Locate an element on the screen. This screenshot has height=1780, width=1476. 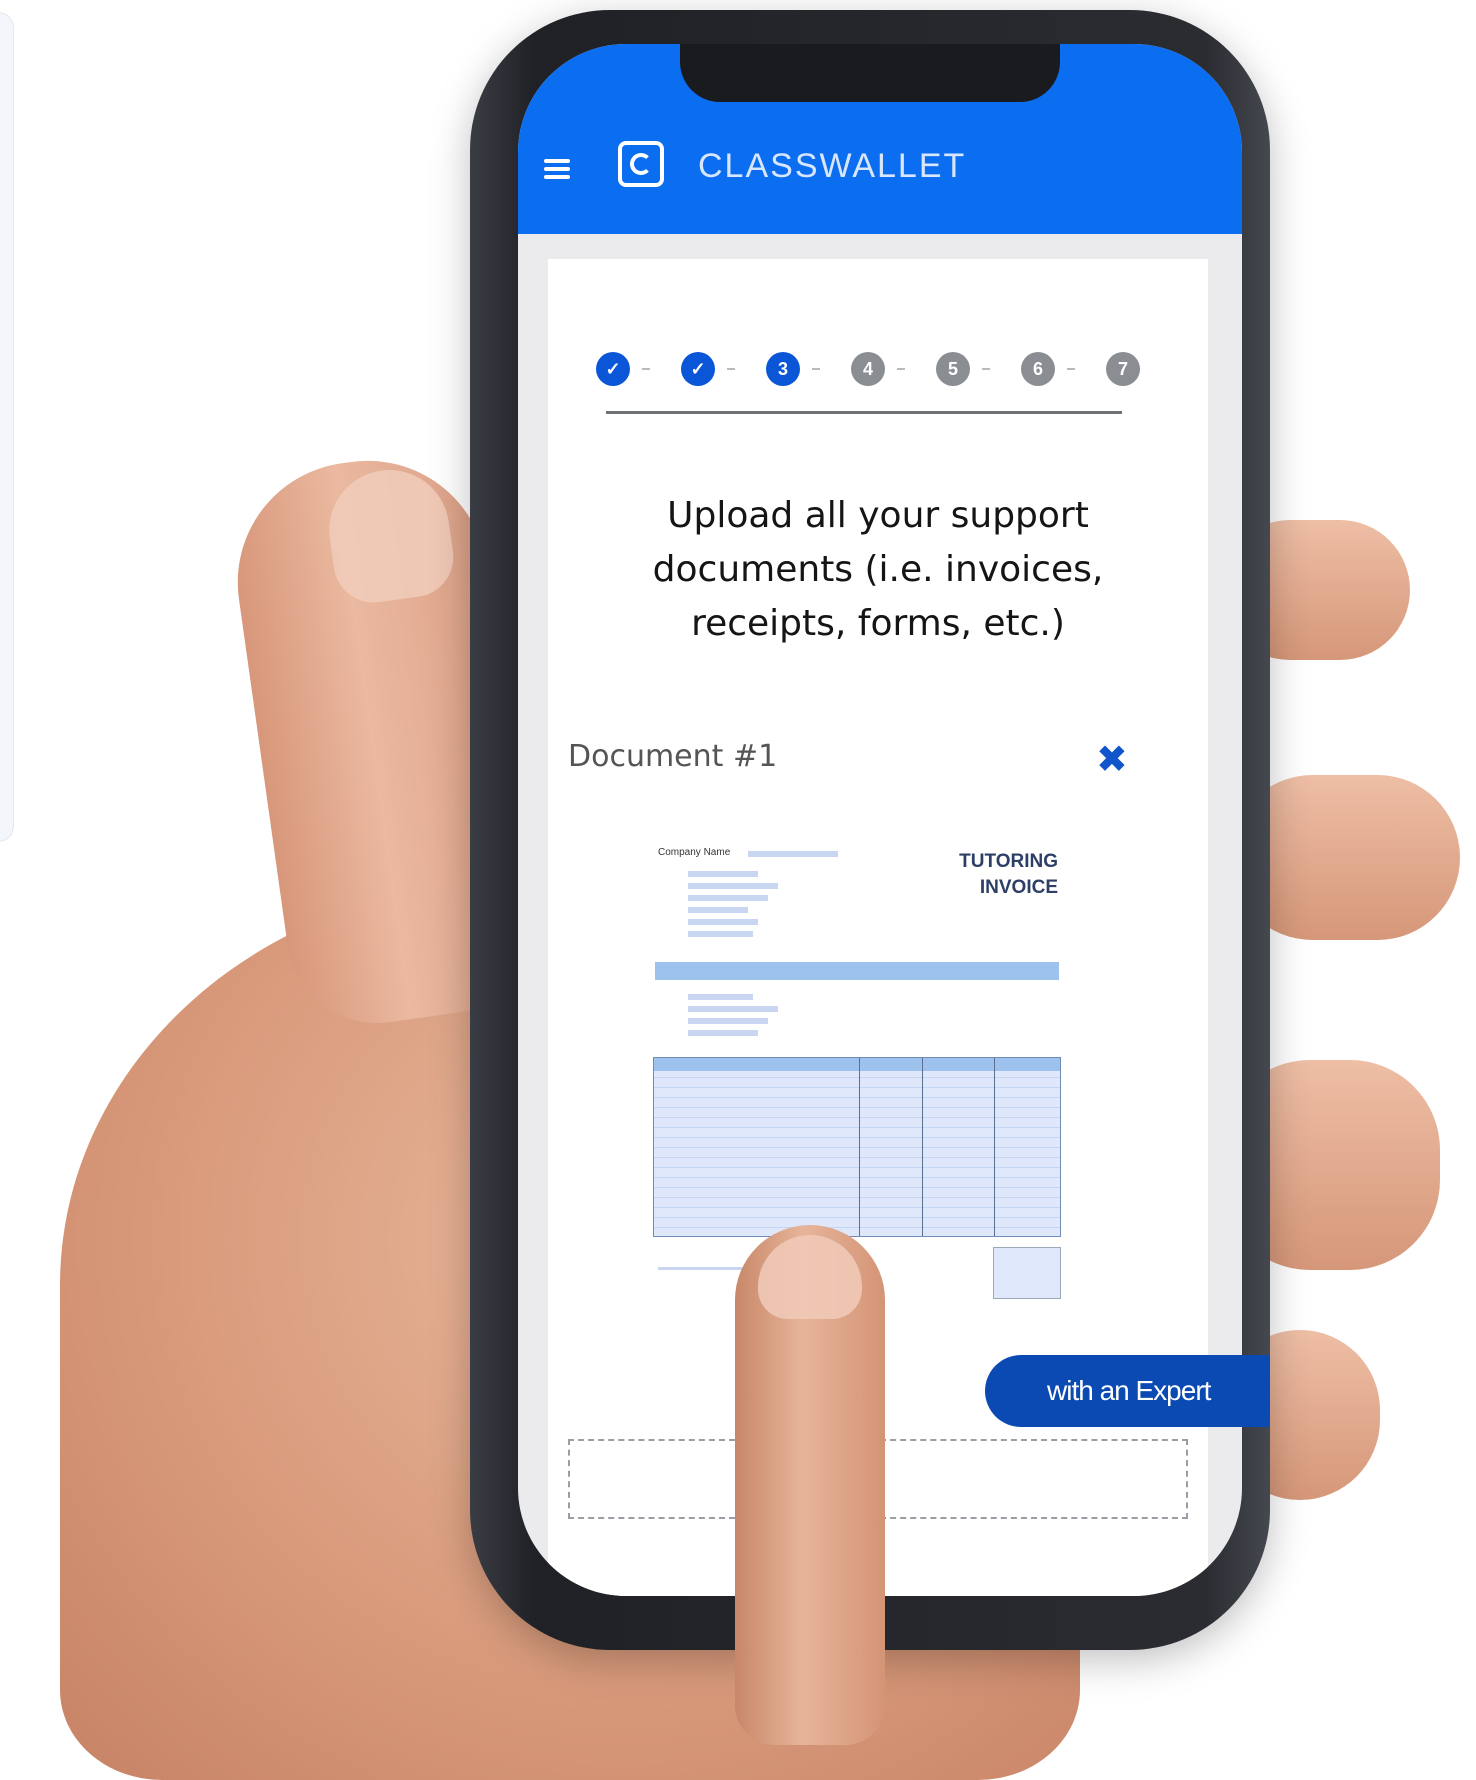
headline-line: Upload all your support is located at coordinates (878, 515).